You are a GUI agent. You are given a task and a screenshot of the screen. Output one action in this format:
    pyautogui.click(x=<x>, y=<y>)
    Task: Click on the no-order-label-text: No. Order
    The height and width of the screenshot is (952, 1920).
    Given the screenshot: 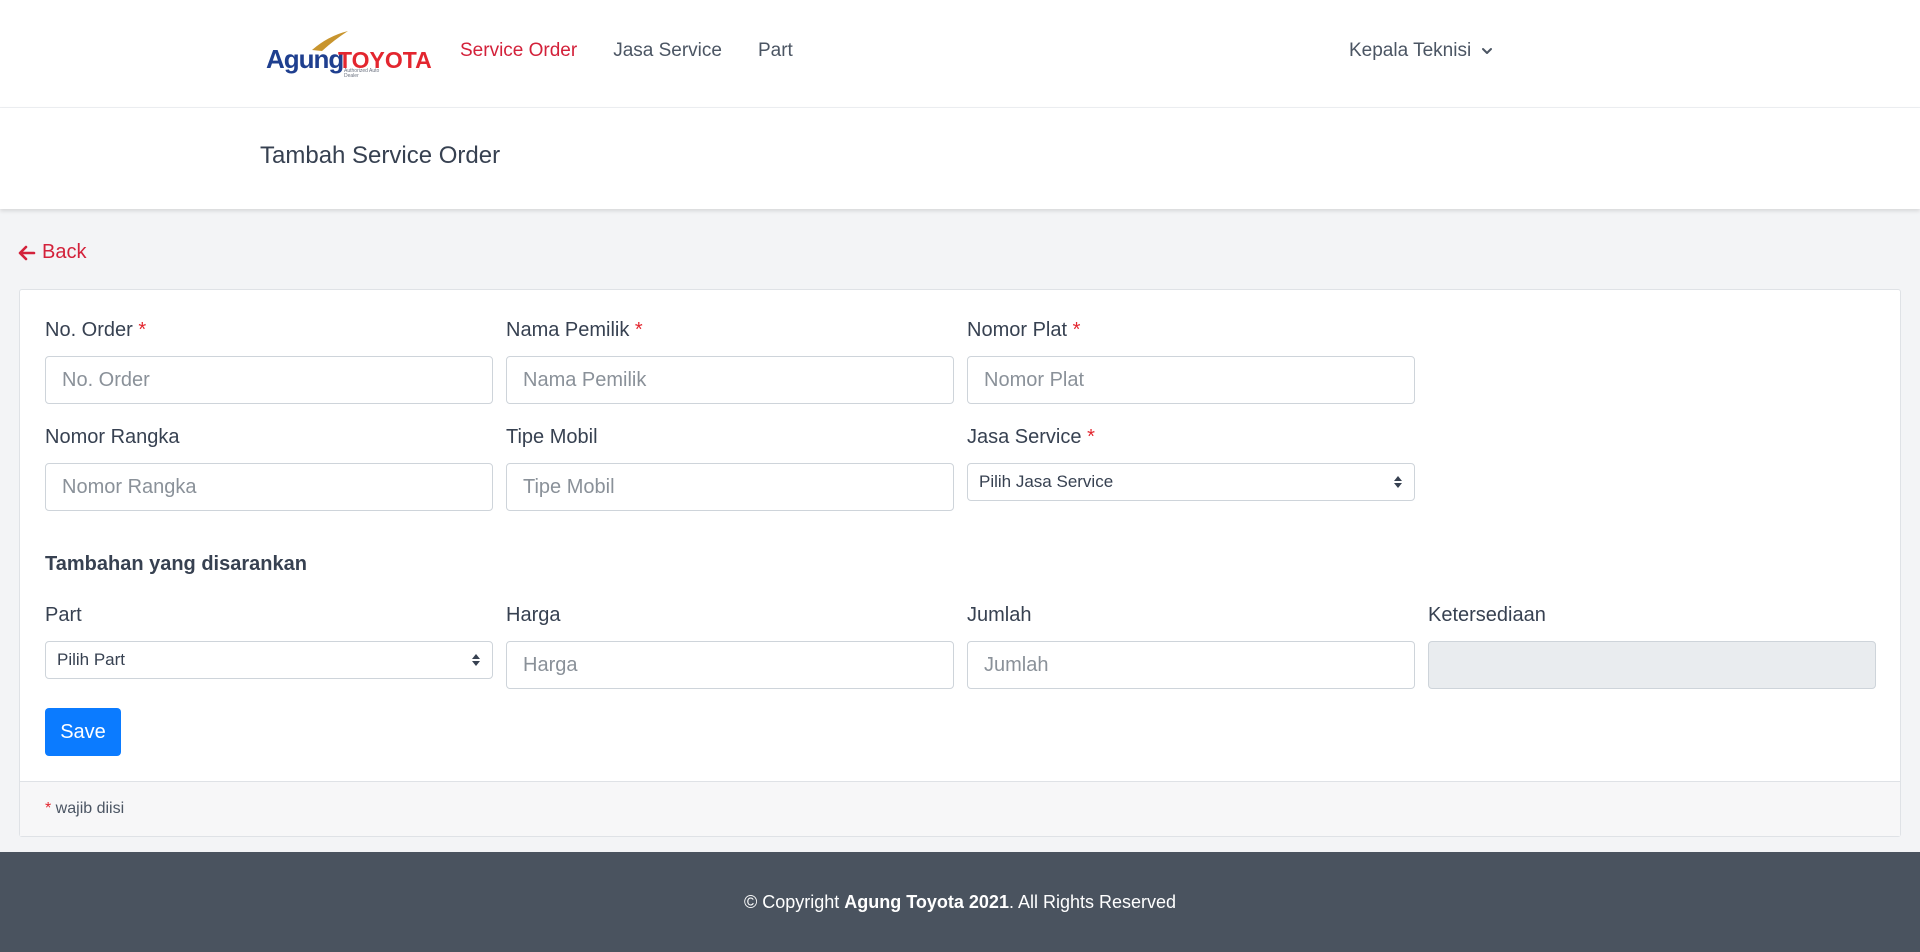 What is the action you would take?
    pyautogui.click(x=89, y=330)
    